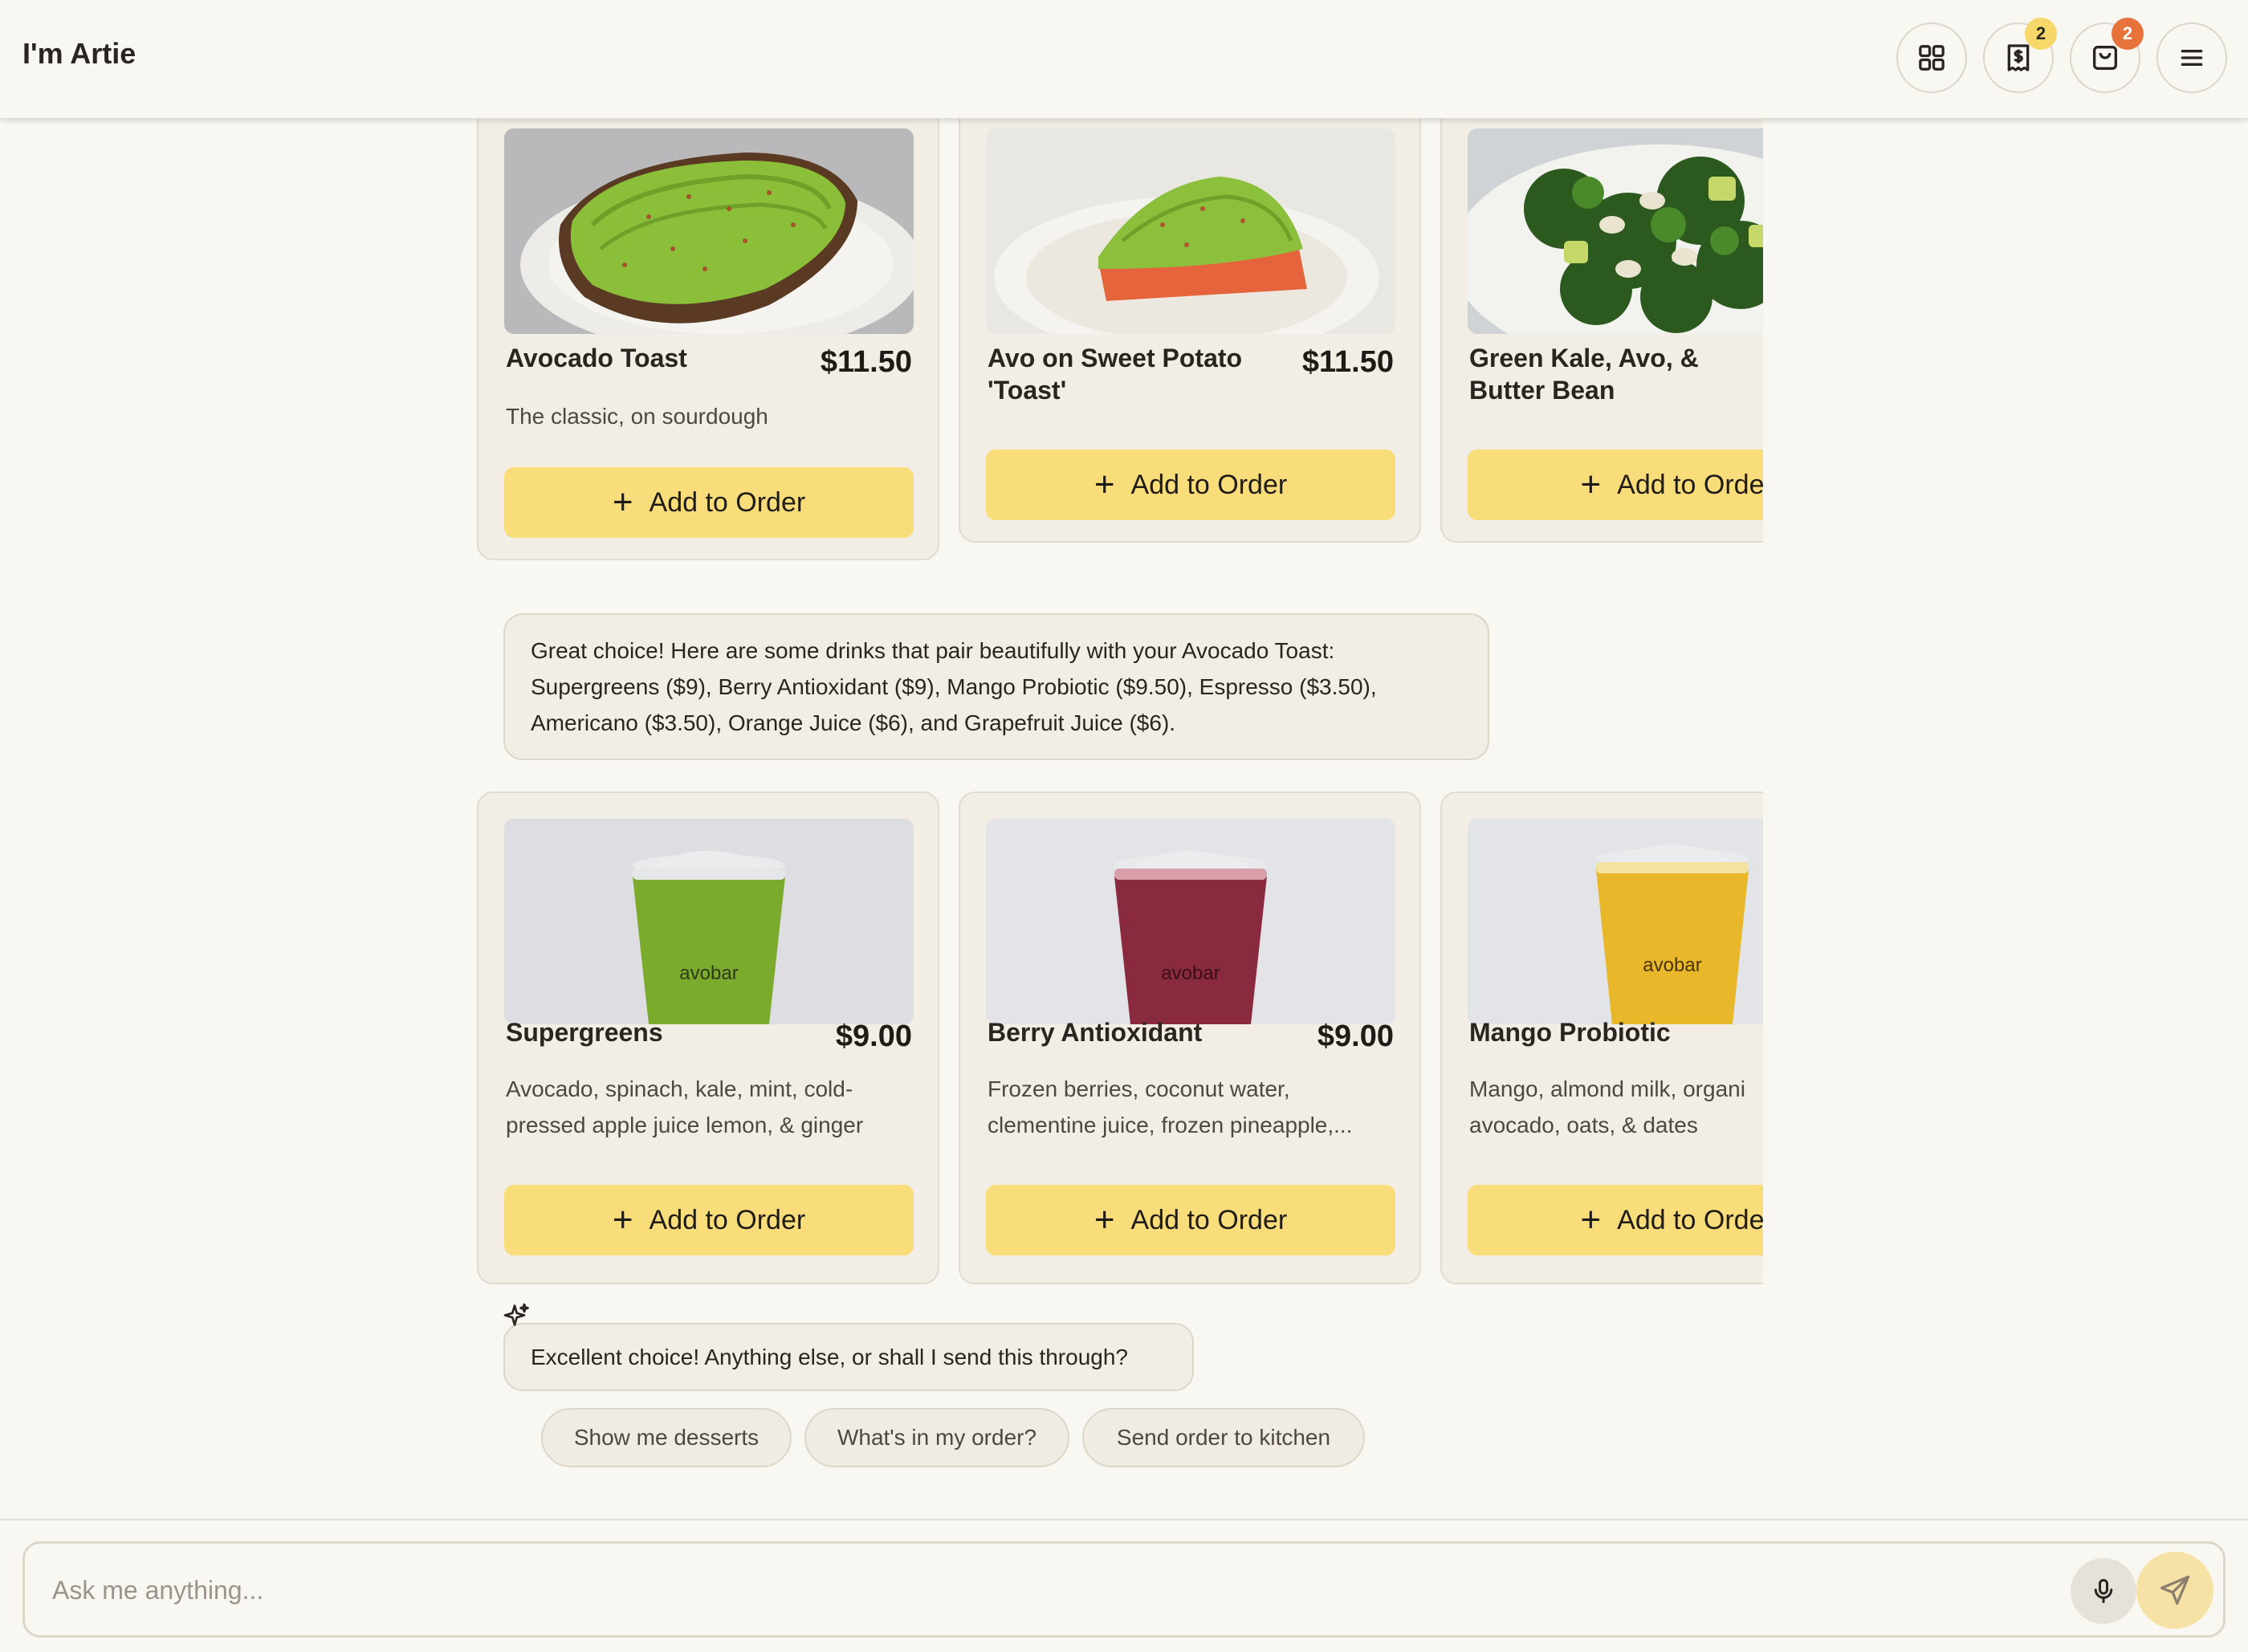 This screenshot has height=1652, width=2248. I want to click on menu-item-description-line: avocado, oats, & dates, so click(1583, 1125).